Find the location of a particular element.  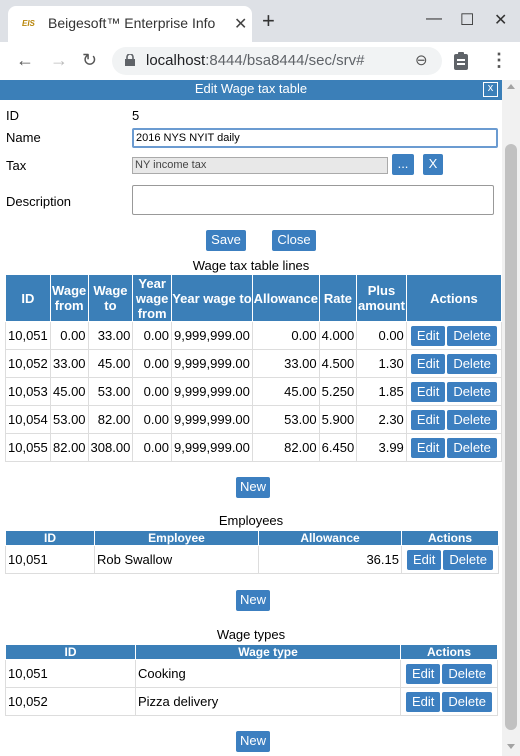

table-row: 10,051 Cooking Edit Delete is located at coordinates (251, 673).